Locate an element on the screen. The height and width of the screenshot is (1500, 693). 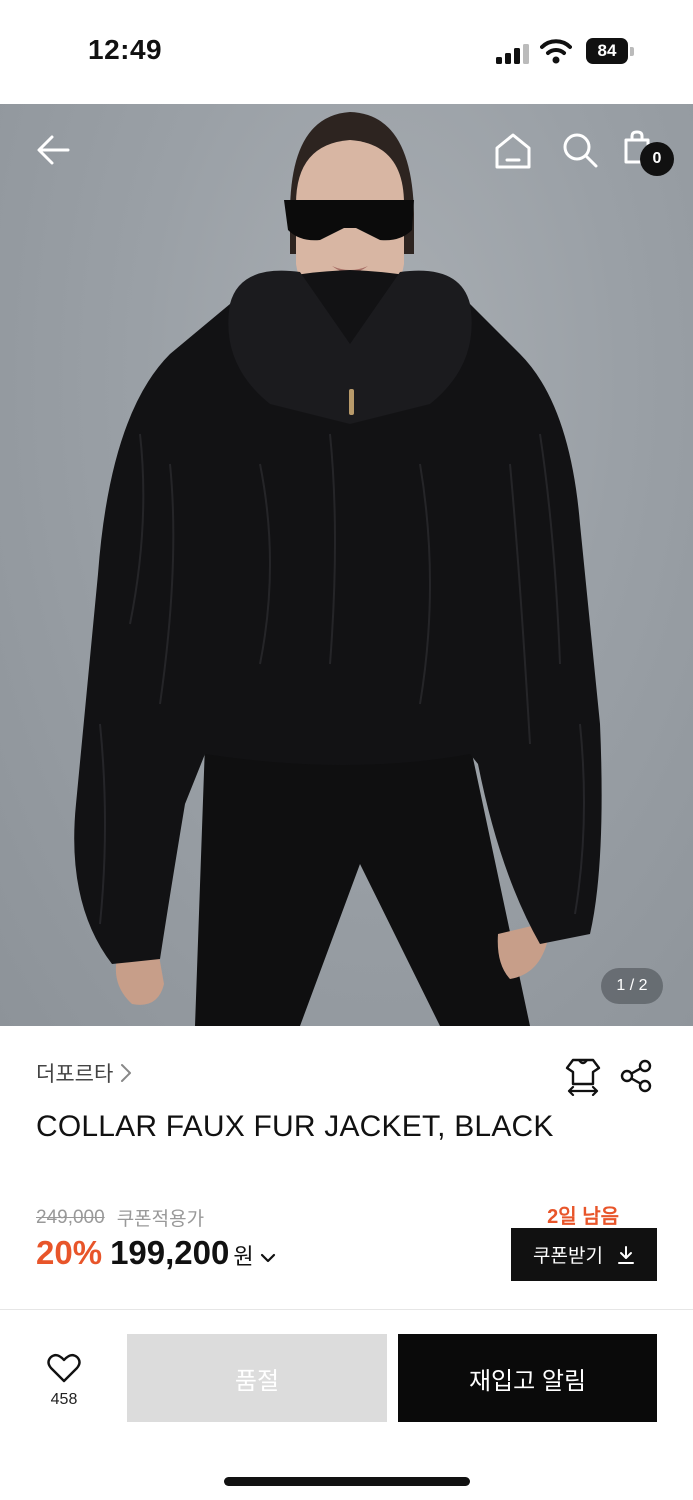
brand-link: 더포르타 is located at coordinates (84, 1073).